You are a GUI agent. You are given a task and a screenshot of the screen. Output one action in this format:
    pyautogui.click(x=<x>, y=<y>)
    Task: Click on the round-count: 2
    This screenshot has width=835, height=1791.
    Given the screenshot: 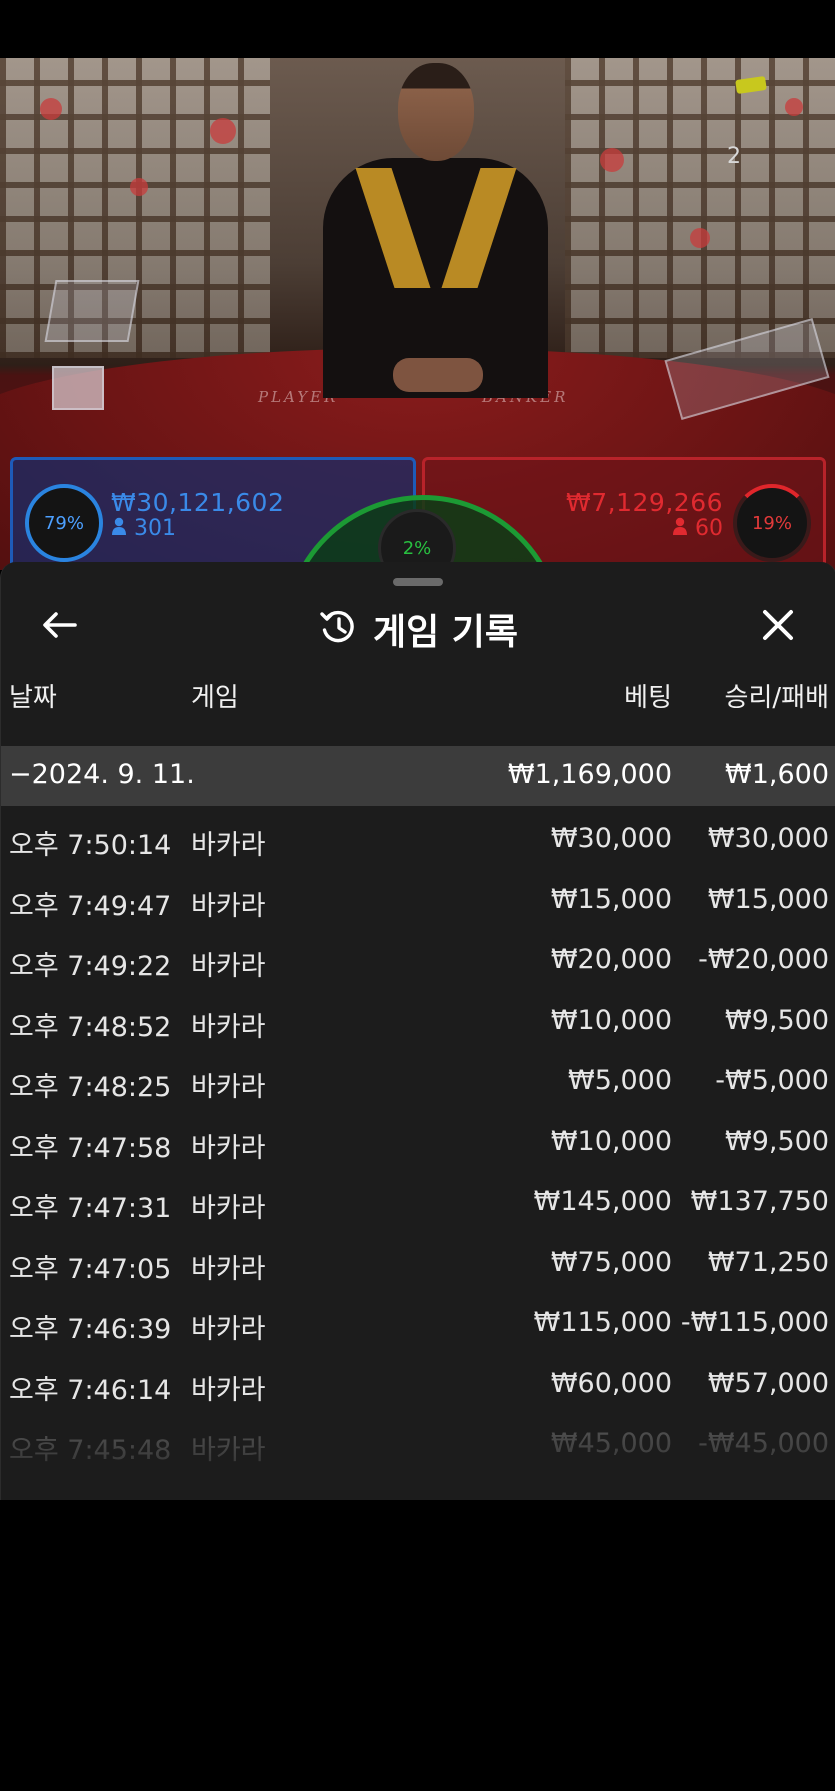 What is the action you would take?
    pyautogui.click(x=734, y=156)
    